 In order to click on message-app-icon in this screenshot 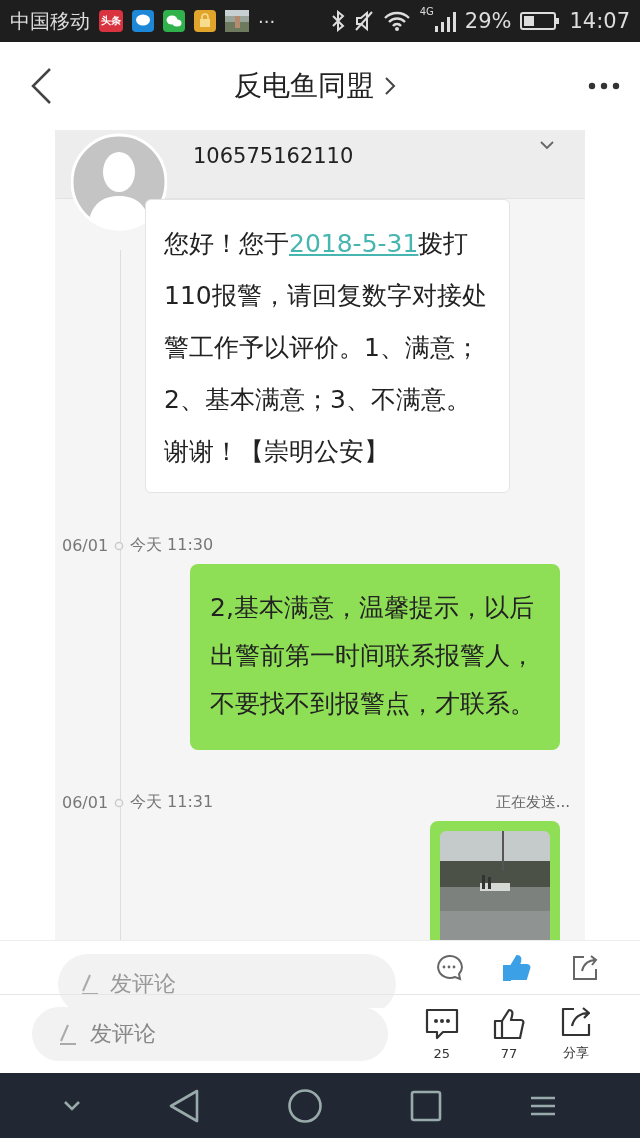, I will do `click(143, 21)`.